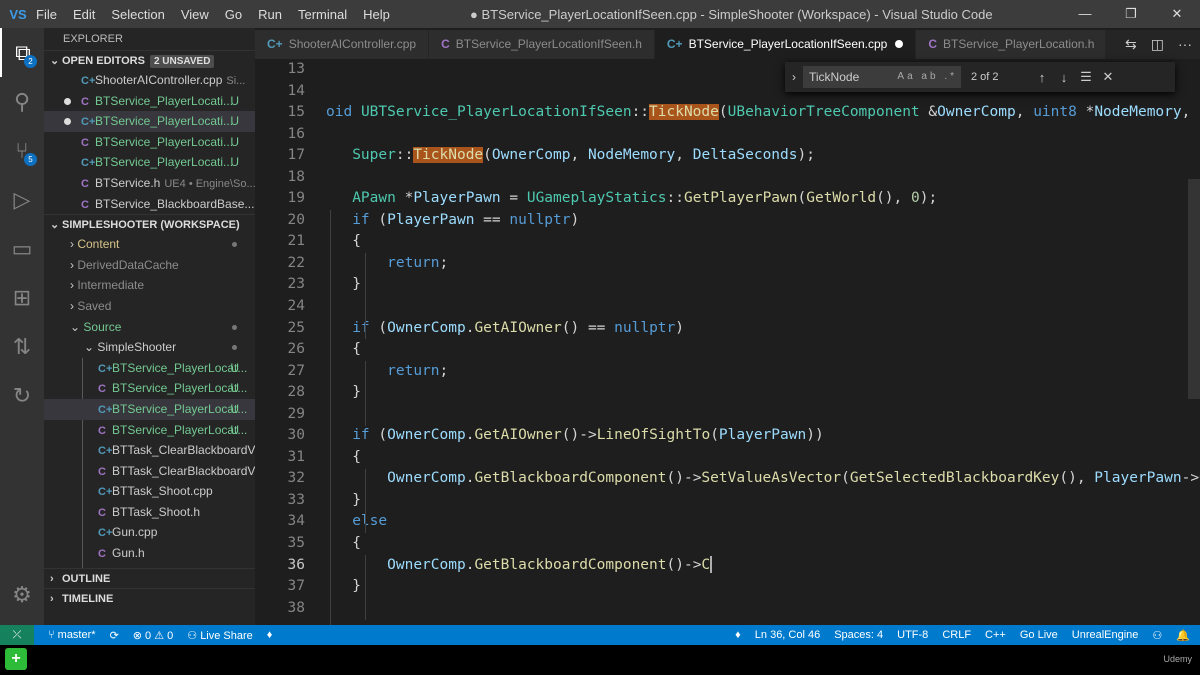 This screenshot has width=1200, height=675. What do you see at coordinates (899, 44) in the screenshot?
I see `unsaved-dot-icon` at bounding box center [899, 44].